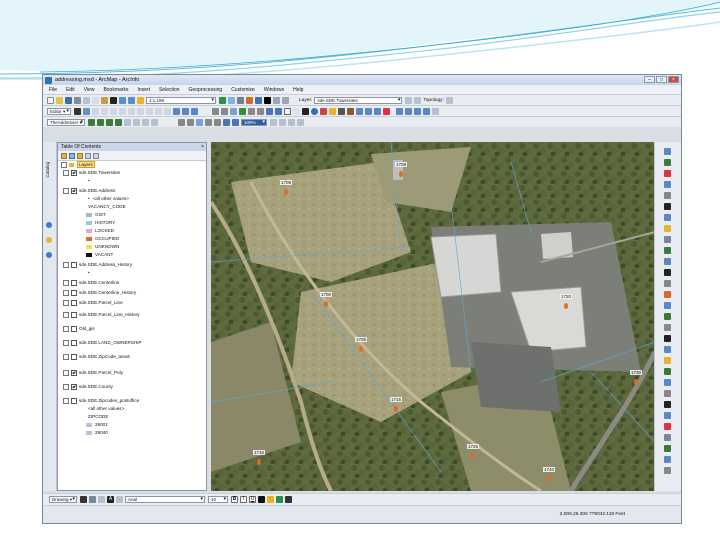  What do you see at coordinates (122, 111) in the screenshot?
I see `point-icon` at bounding box center [122, 111].